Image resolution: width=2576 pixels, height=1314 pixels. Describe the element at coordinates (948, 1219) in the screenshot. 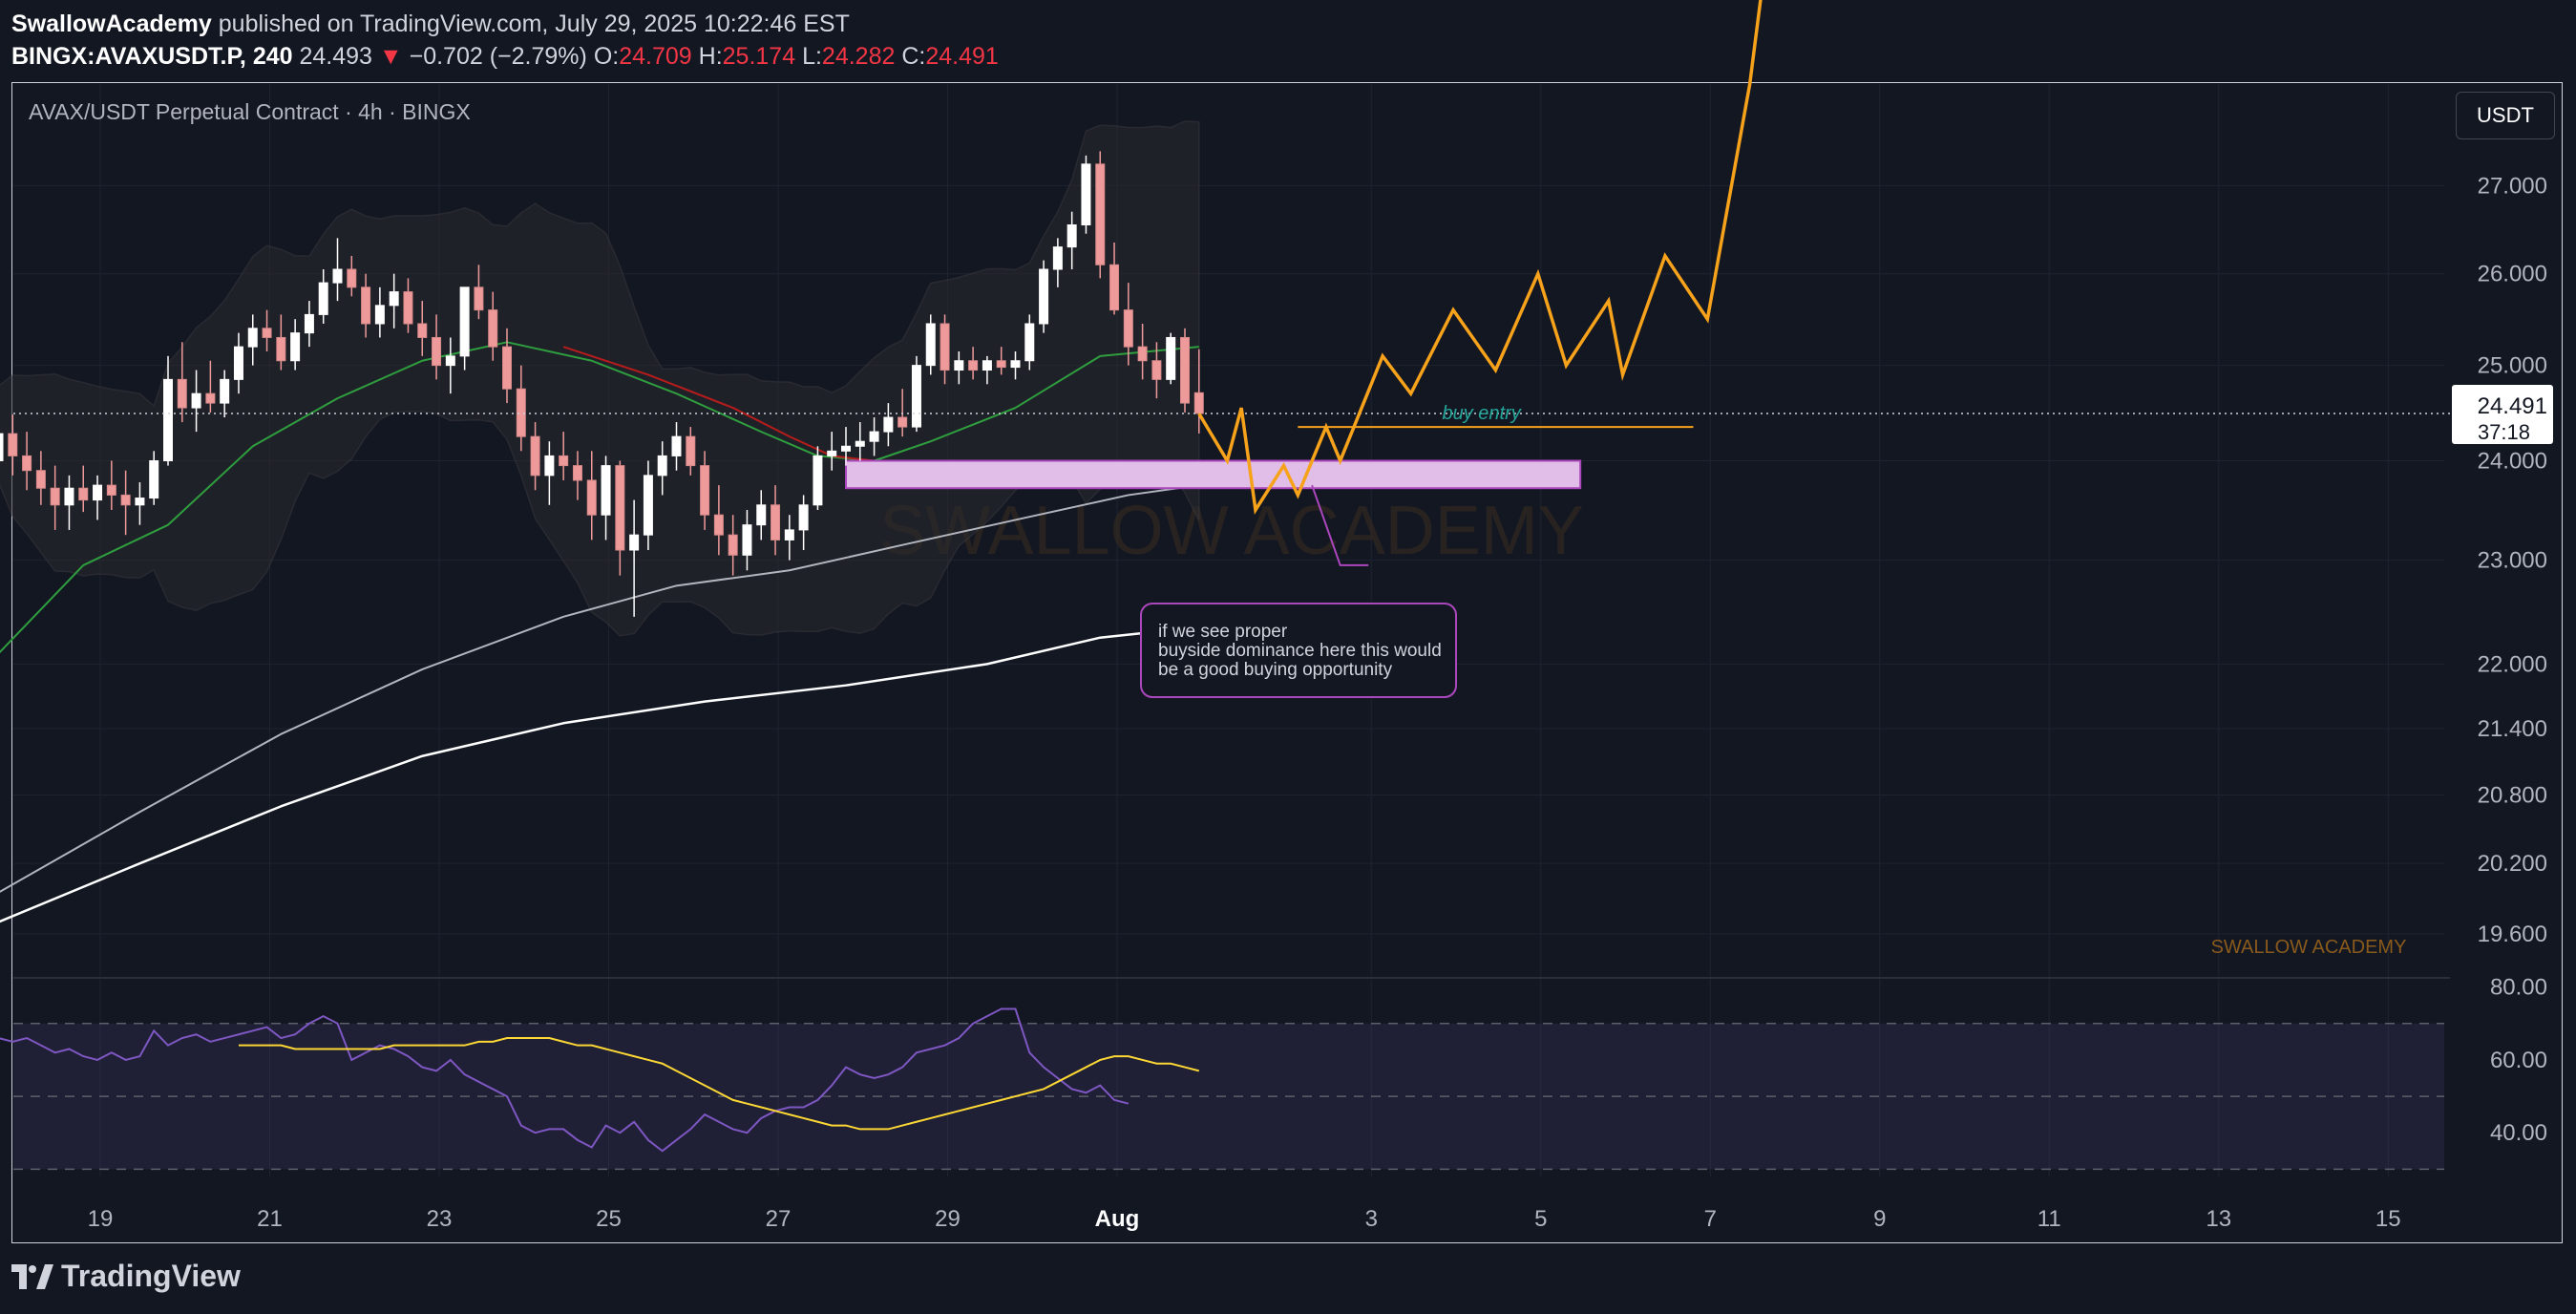

I see `x-axis-tick-label: 29` at that location.